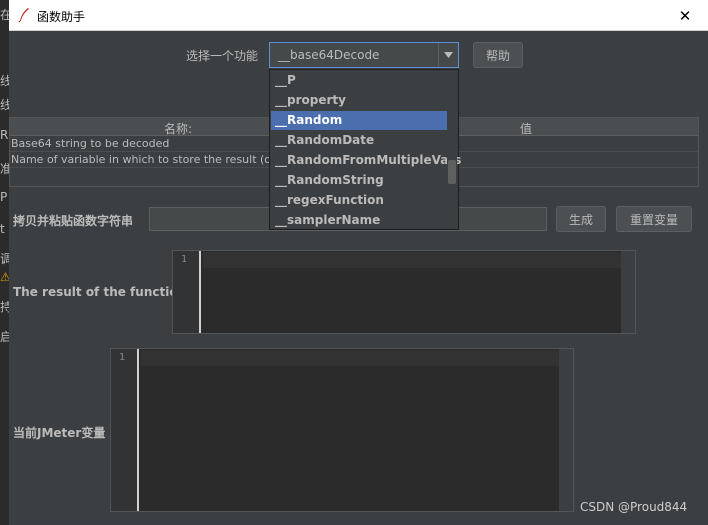 The width and height of the screenshot is (708, 525). I want to click on close-icon: ✕, so click(685, 15).